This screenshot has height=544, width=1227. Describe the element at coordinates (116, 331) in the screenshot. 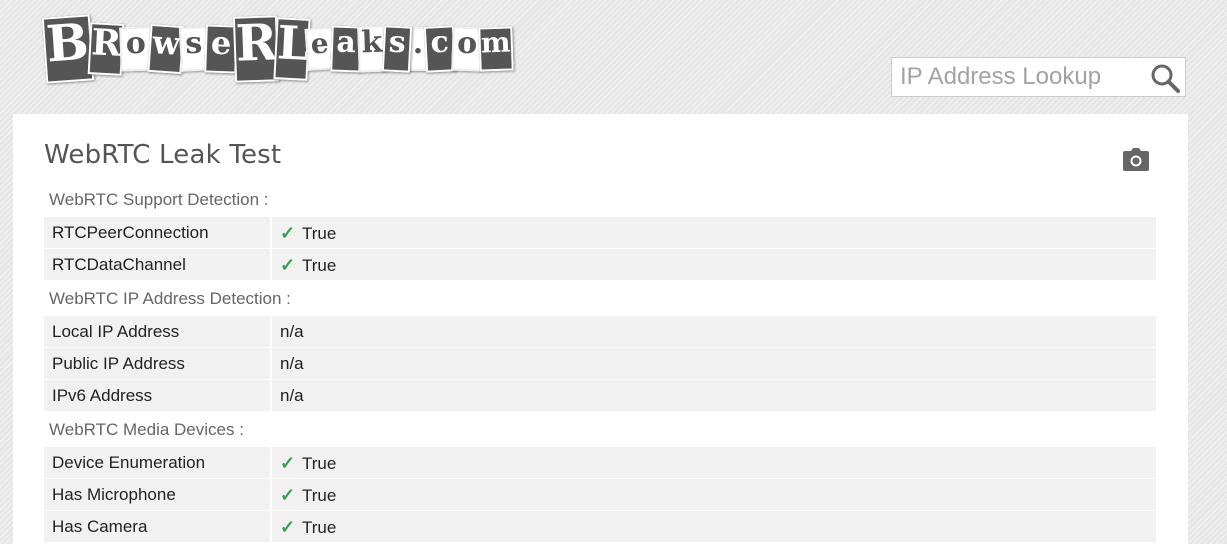

I see `row-label: Local IP Address` at that location.